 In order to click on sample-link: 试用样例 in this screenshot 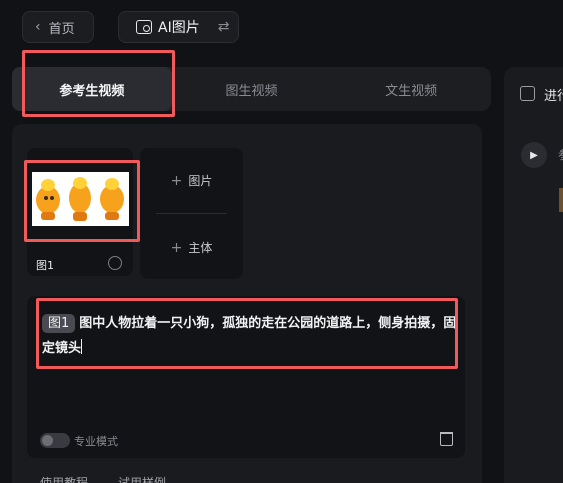, I will do `click(142, 478)`.